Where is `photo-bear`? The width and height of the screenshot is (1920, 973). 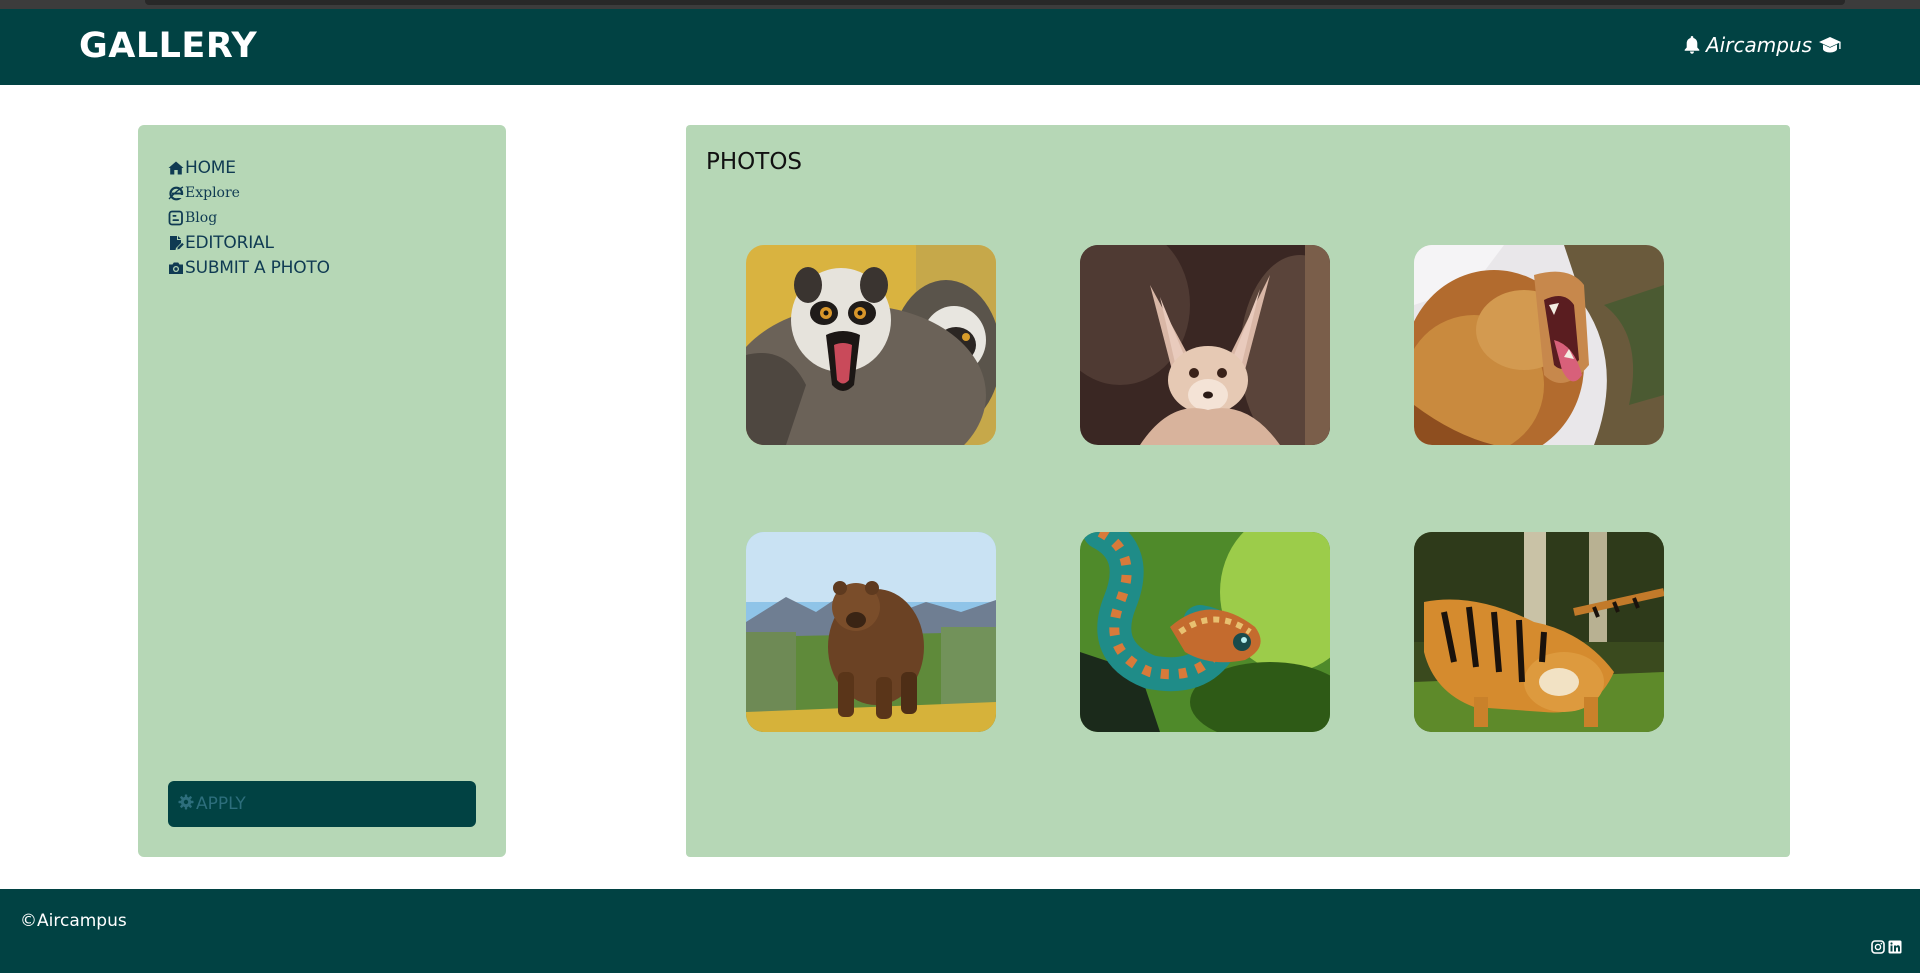
photo-bear is located at coordinates (871, 632).